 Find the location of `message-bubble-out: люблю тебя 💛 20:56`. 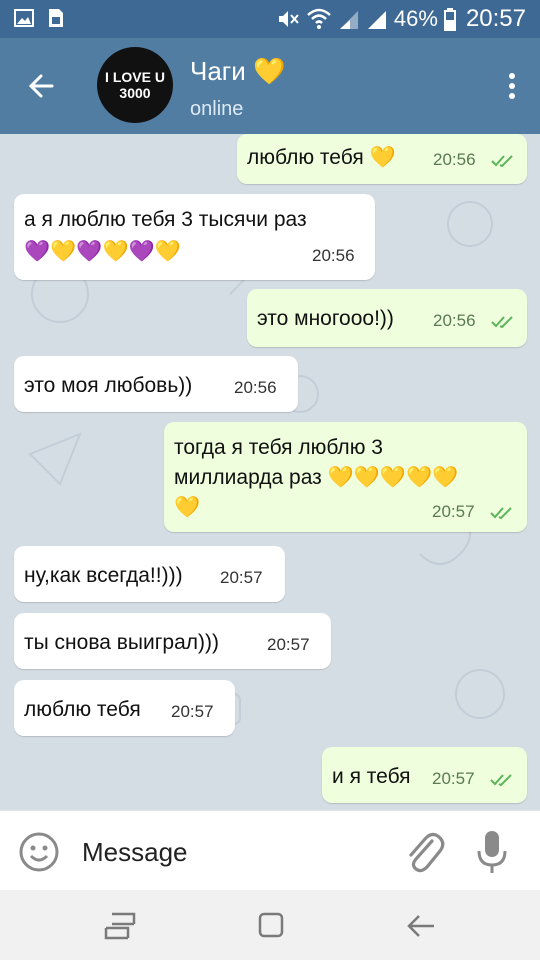

message-bubble-out: люблю тебя 💛 20:56 is located at coordinates (382, 159).